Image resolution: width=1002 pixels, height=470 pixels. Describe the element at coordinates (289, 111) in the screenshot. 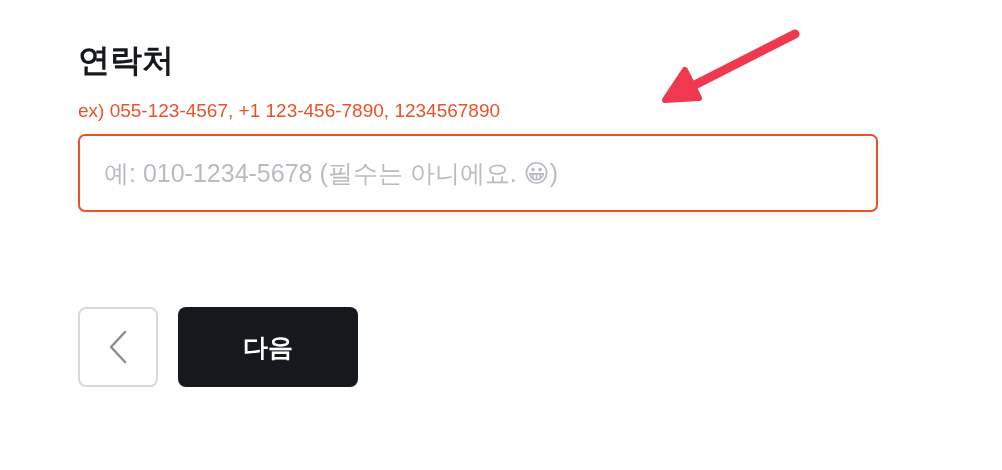

I see `format-hint: ex) 055-123-4567, +1 123-456-7890, 1234567890` at that location.